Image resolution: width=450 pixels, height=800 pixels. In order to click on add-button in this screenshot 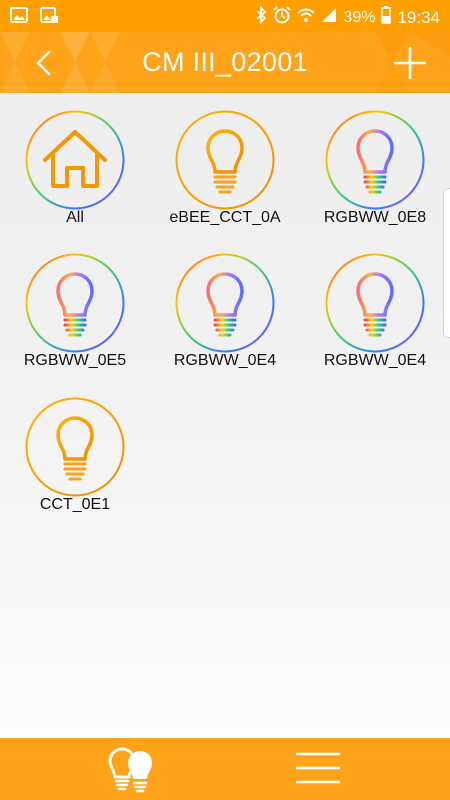, I will do `click(410, 63)`.